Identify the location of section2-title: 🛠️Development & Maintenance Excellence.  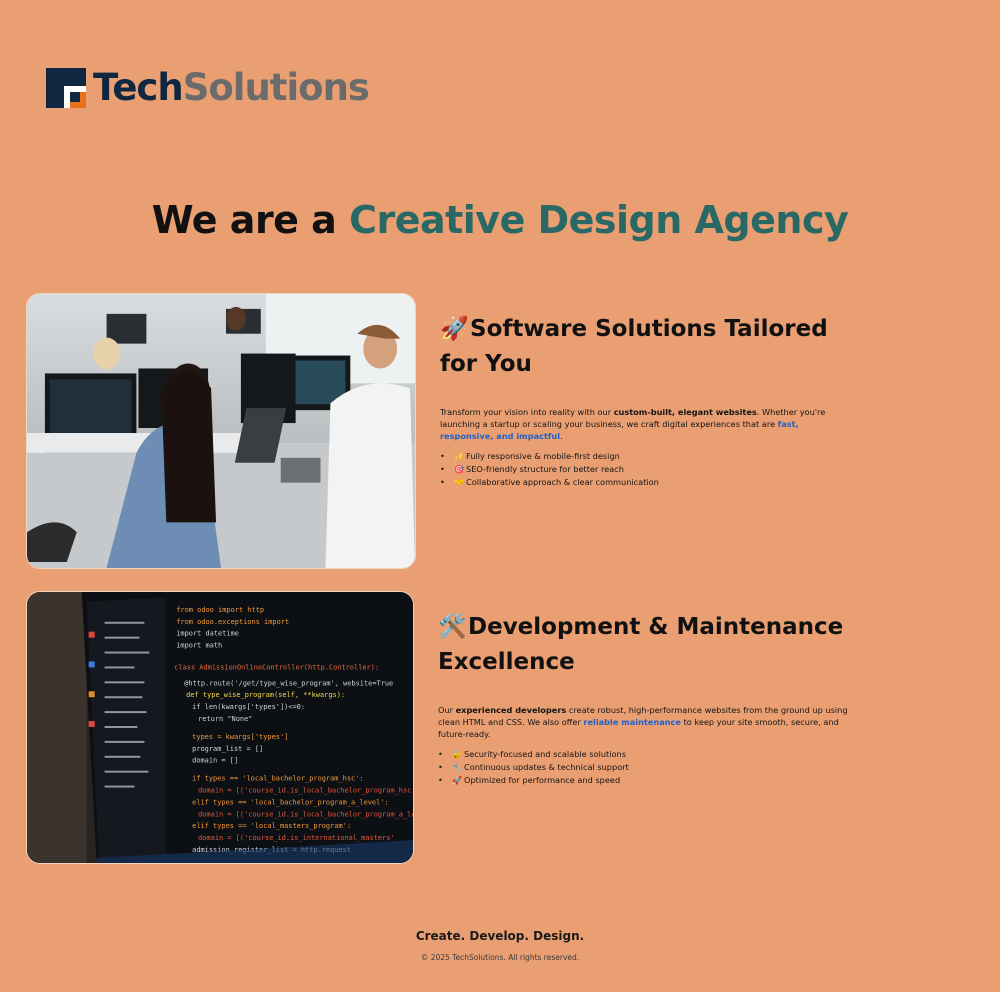
(643, 645).